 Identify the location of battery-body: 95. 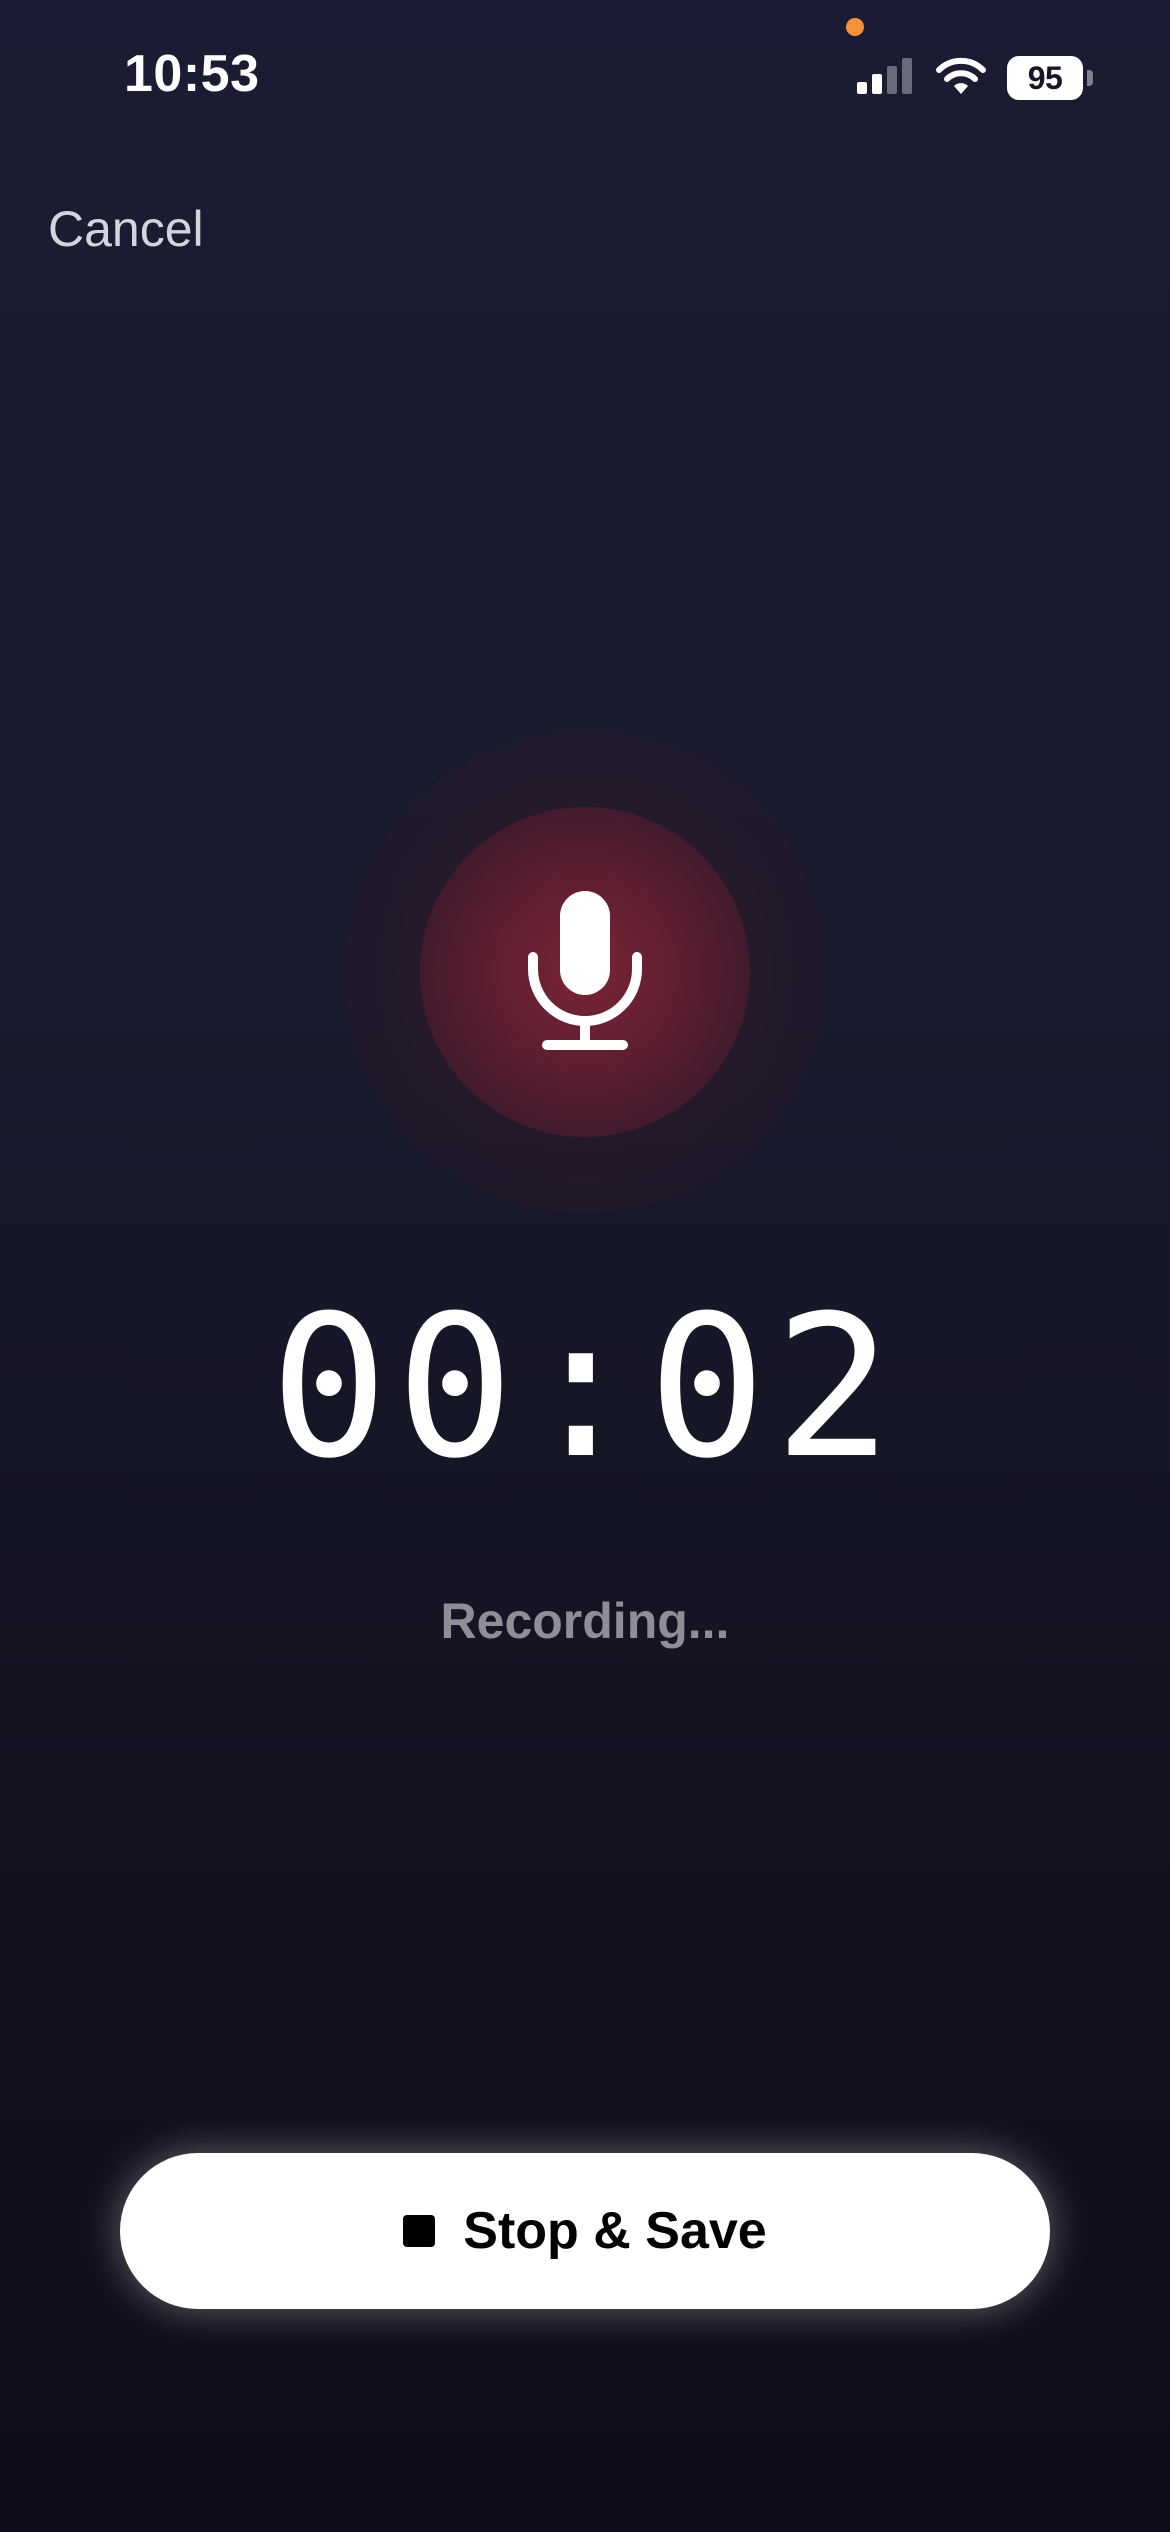
(1045, 78).